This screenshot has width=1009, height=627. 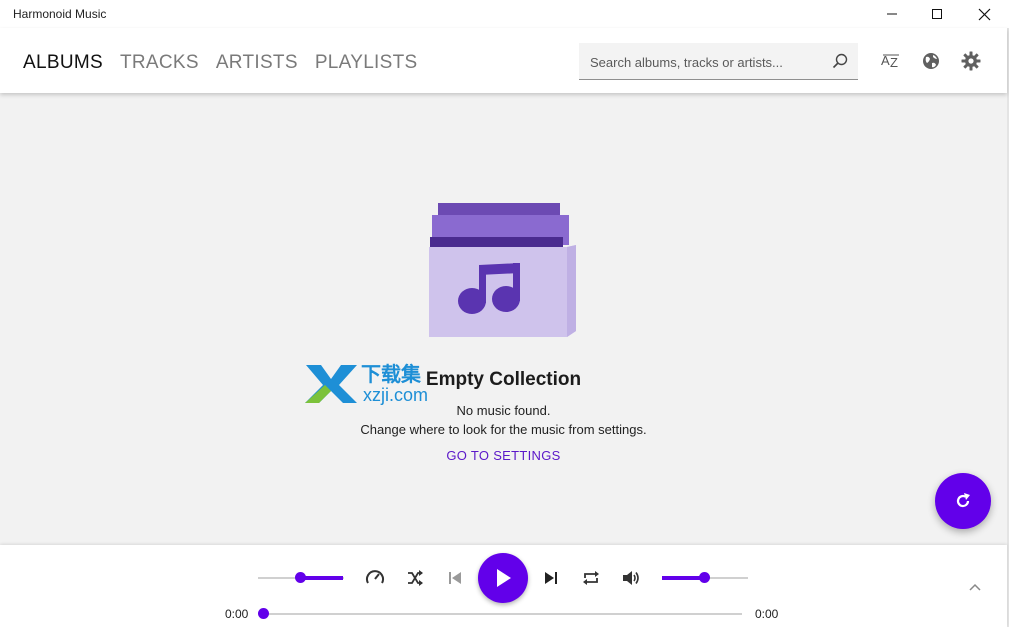 What do you see at coordinates (840, 61) in the screenshot?
I see `search-icon` at bounding box center [840, 61].